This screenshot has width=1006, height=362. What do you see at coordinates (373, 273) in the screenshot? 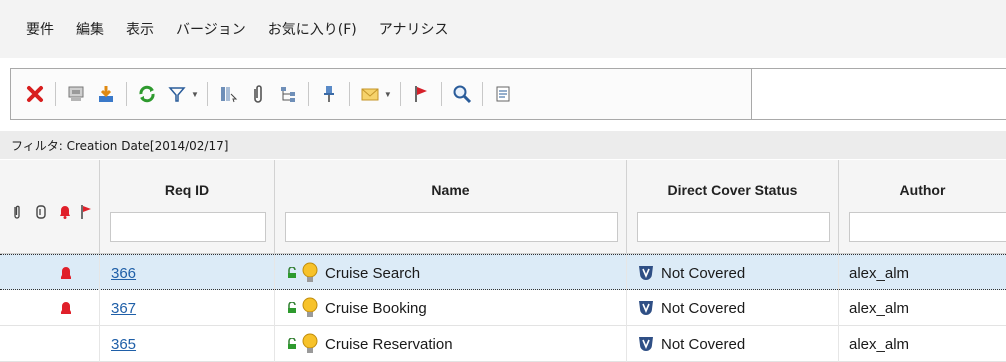
I see `requirement-name: Cruise Search` at bounding box center [373, 273].